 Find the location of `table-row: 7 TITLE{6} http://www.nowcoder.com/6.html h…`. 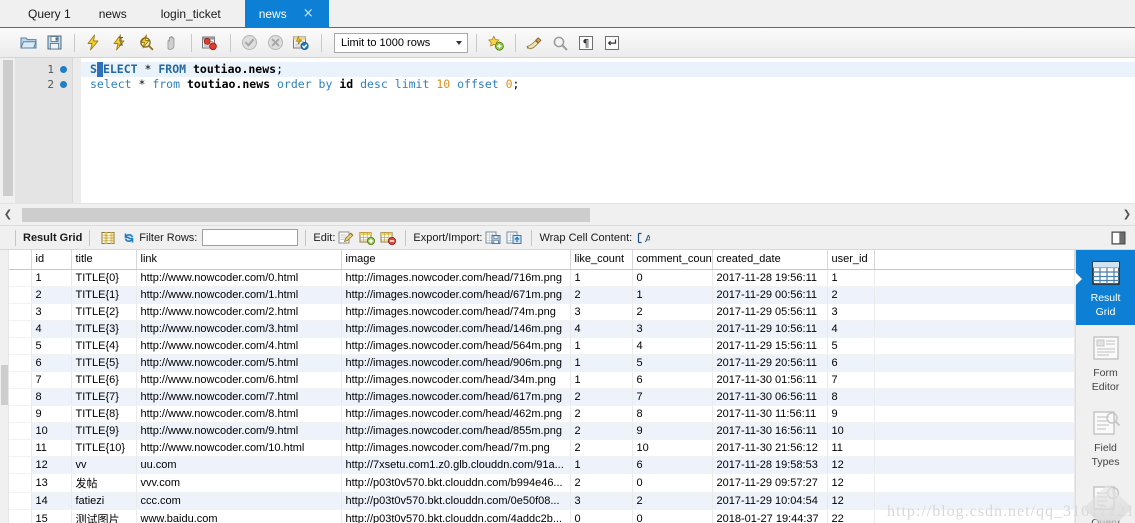

table-row: 7 TITLE{6} http://www.nowcoder.com/6.html h… is located at coordinates (542, 380).